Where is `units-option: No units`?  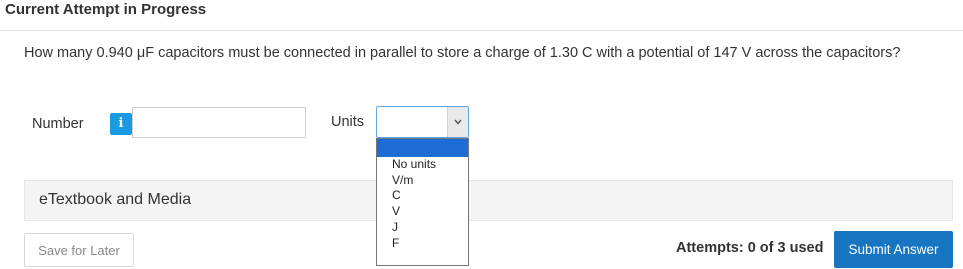 units-option: No units is located at coordinates (422, 165).